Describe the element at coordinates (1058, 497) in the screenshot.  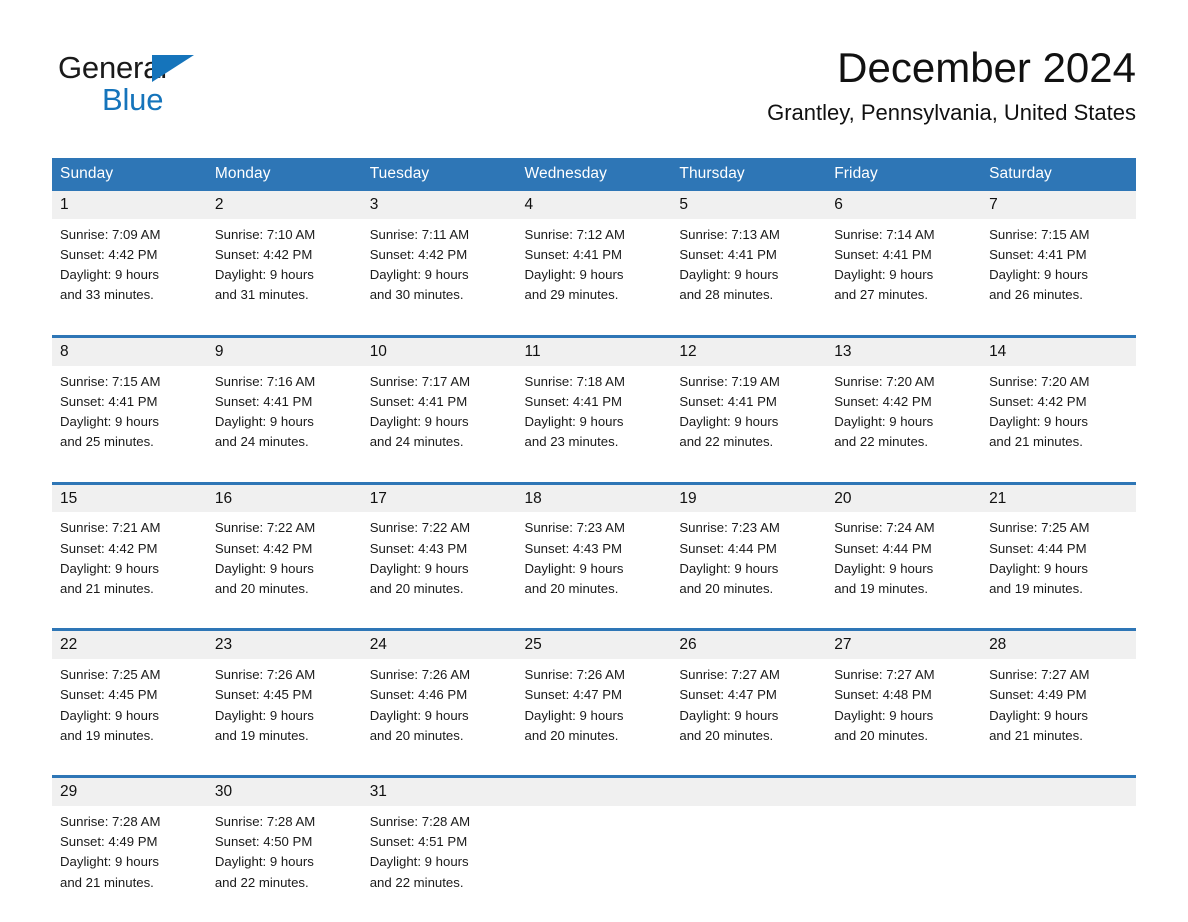
I see `day-number: 21` at that location.